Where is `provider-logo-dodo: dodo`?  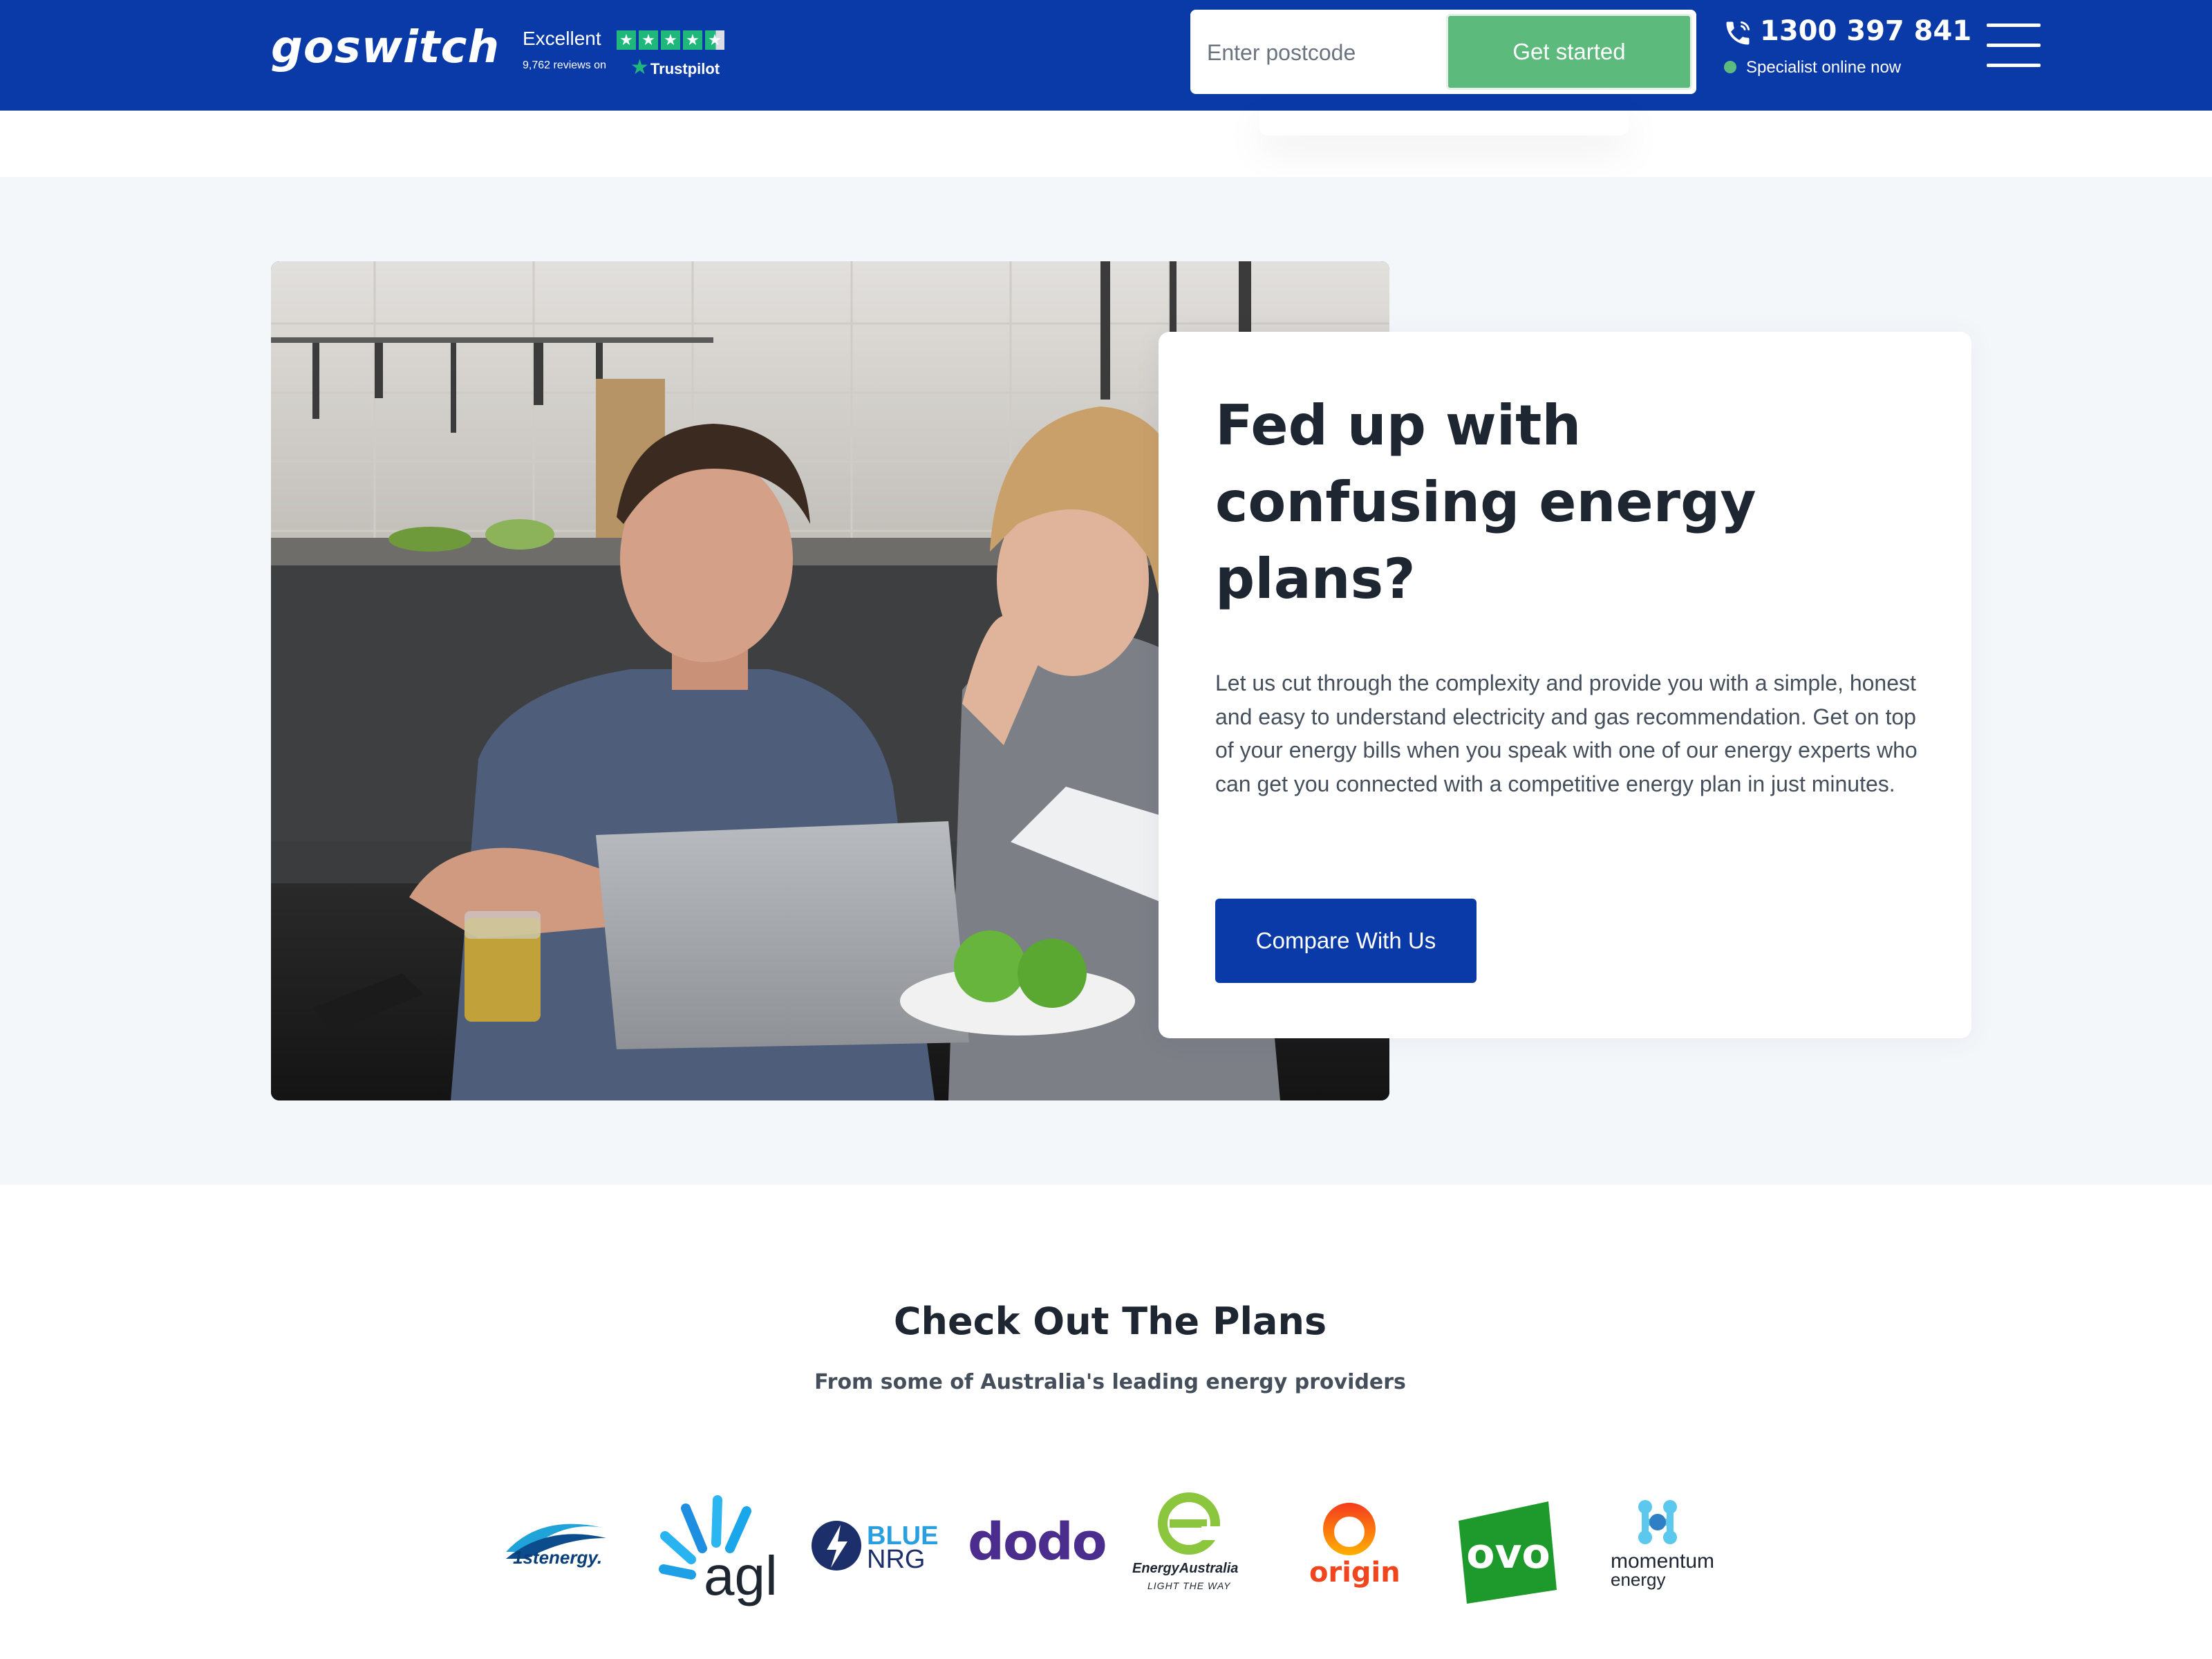
provider-logo-dodo: dodo is located at coordinates (1037, 1549).